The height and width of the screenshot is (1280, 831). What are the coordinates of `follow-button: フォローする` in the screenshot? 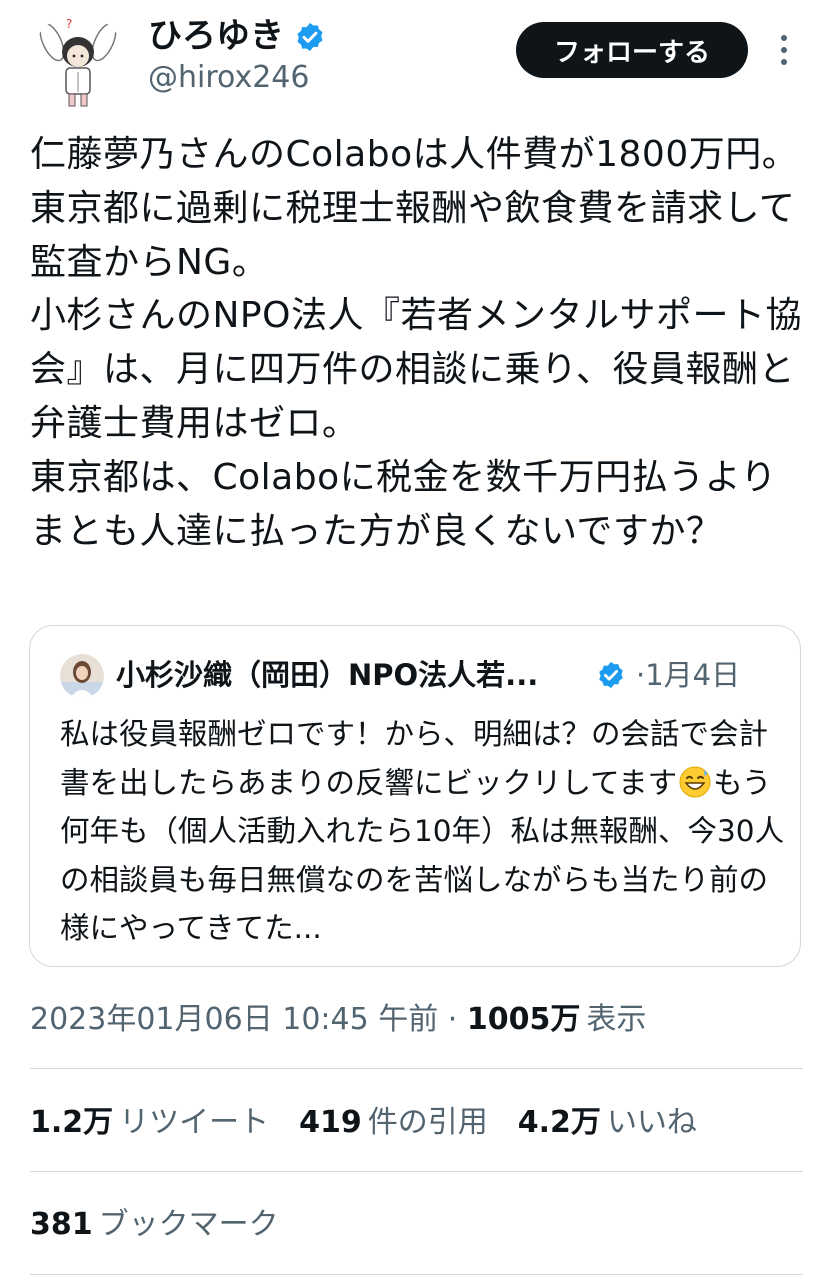 It's located at (632, 50).